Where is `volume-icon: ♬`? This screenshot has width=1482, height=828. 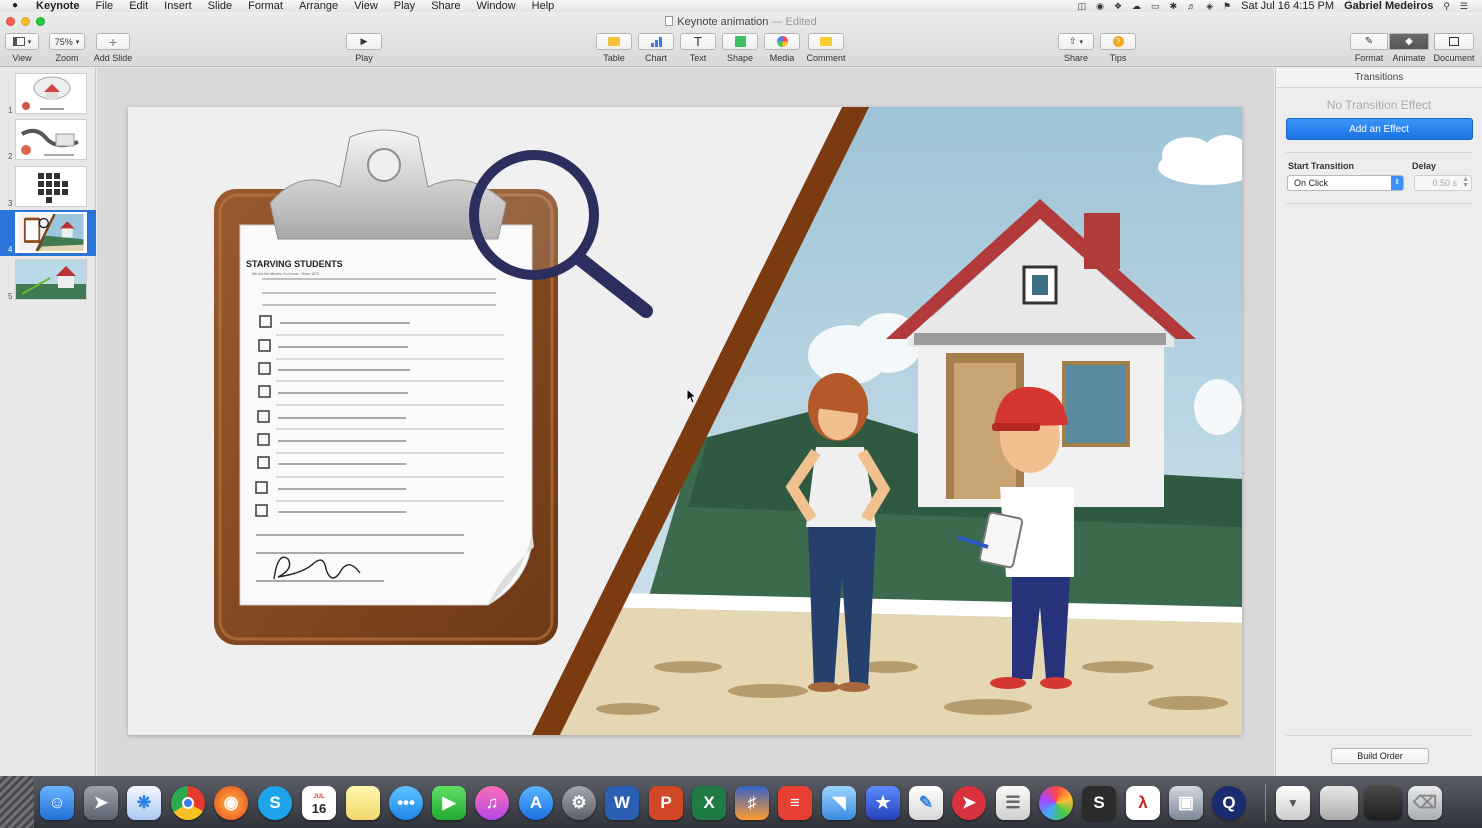 volume-icon: ♬ is located at coordinates (1191, 6).